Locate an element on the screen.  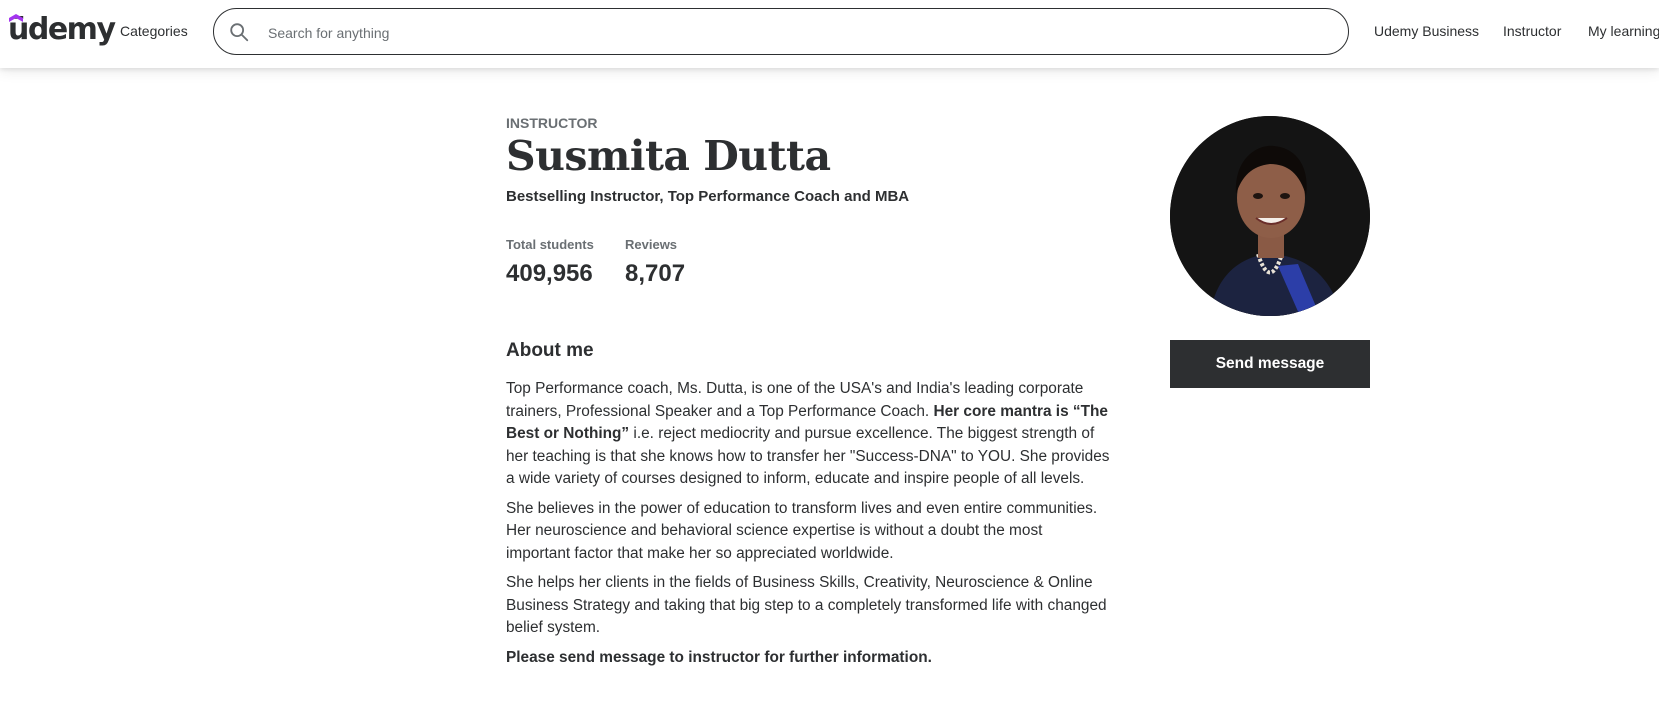
logo-text: ūdemy is located at coordinates (62, 29).